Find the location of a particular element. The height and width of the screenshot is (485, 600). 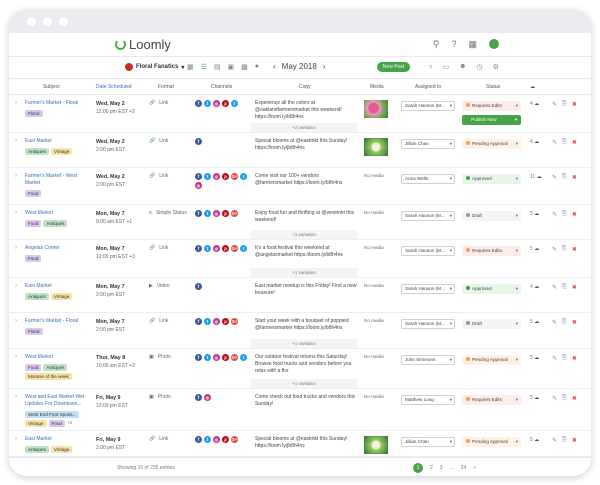

tag: Floral is located at coordinates (34, 331).